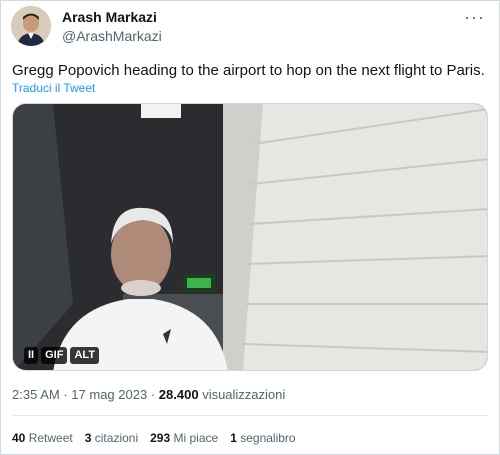 This screenshot has height=455, width=500. Describe the element at coordinates (109, 394) in the screenshot. I see `tweet-date: 17 mag 2023` at that location.